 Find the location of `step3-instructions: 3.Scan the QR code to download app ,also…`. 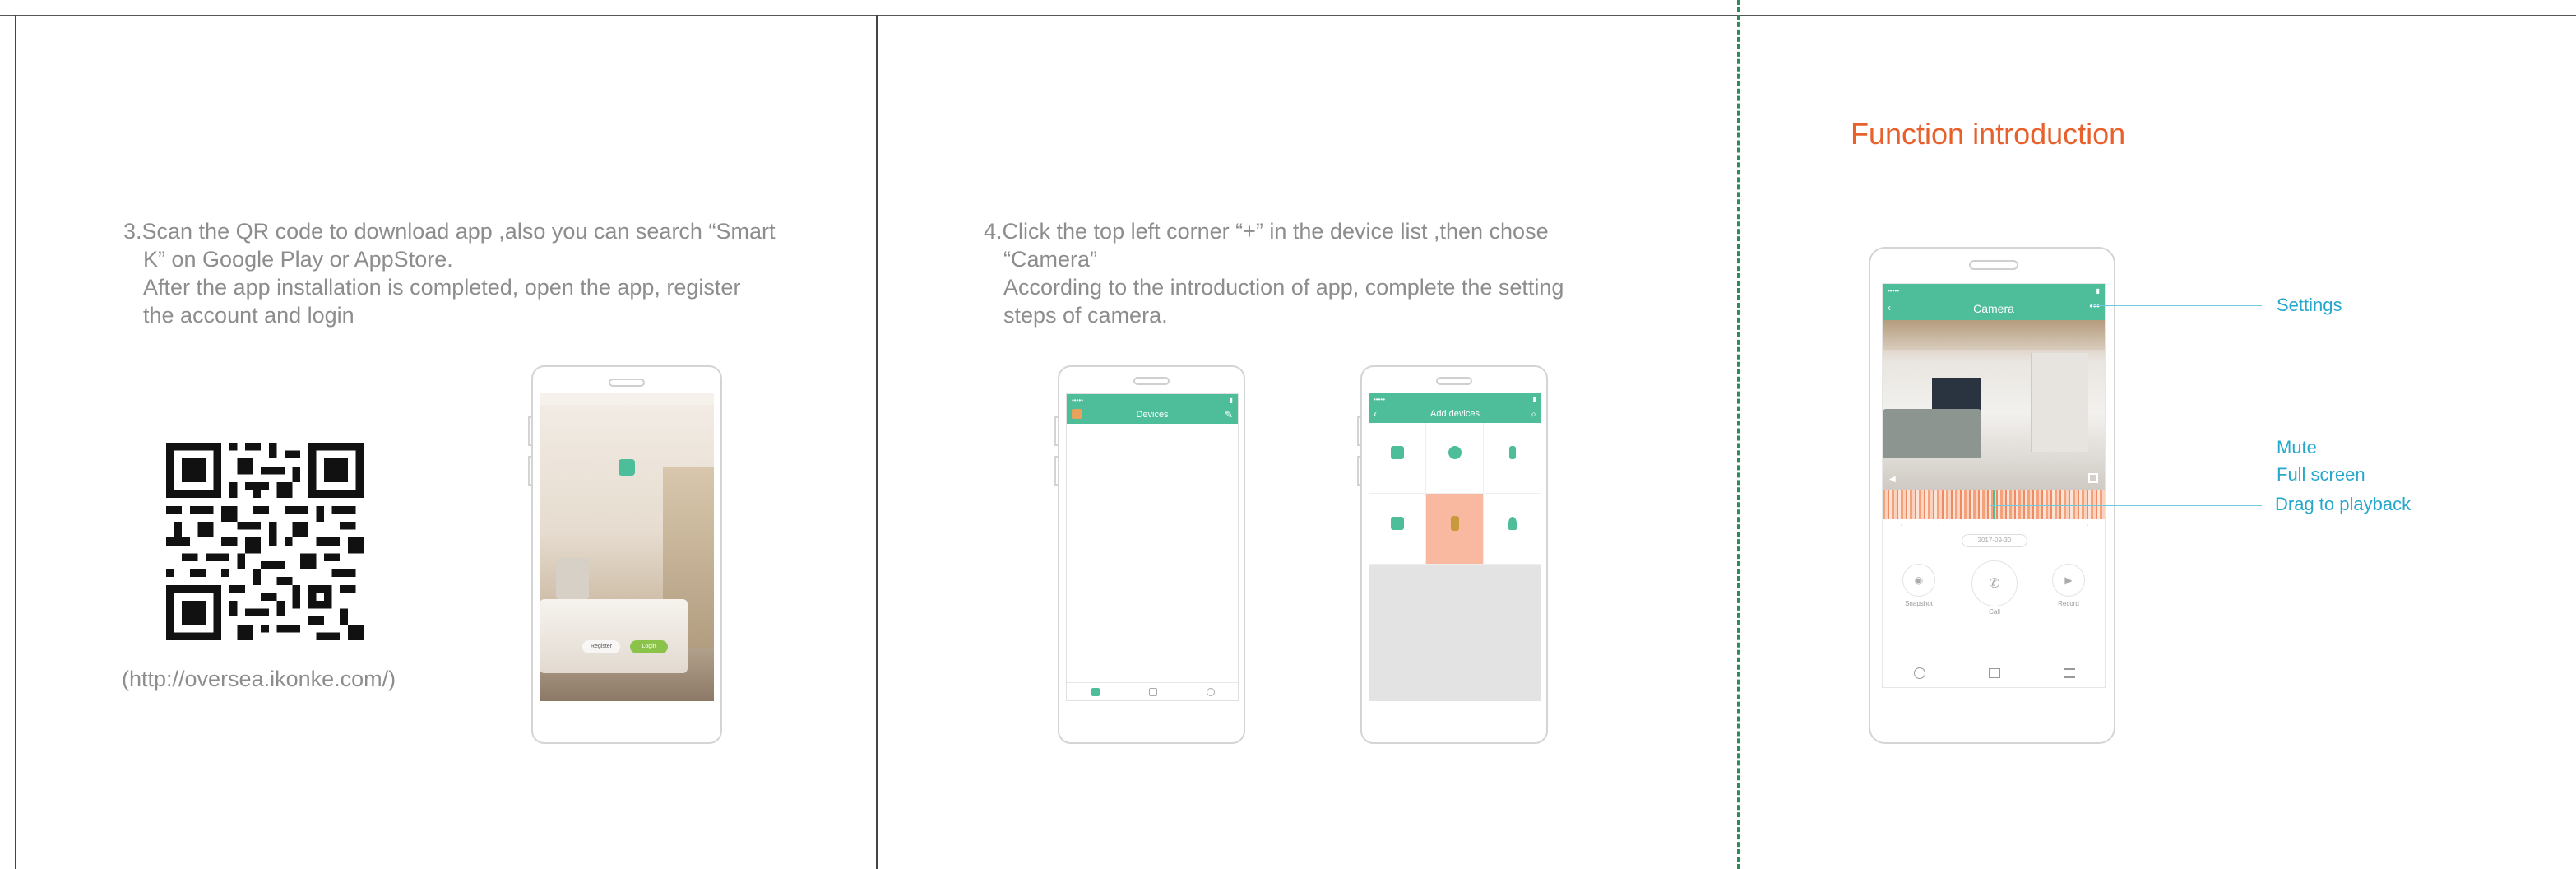

step3-instructions: 3.Scan the QR code to download app ,also… is located at coordinates (449, 273).